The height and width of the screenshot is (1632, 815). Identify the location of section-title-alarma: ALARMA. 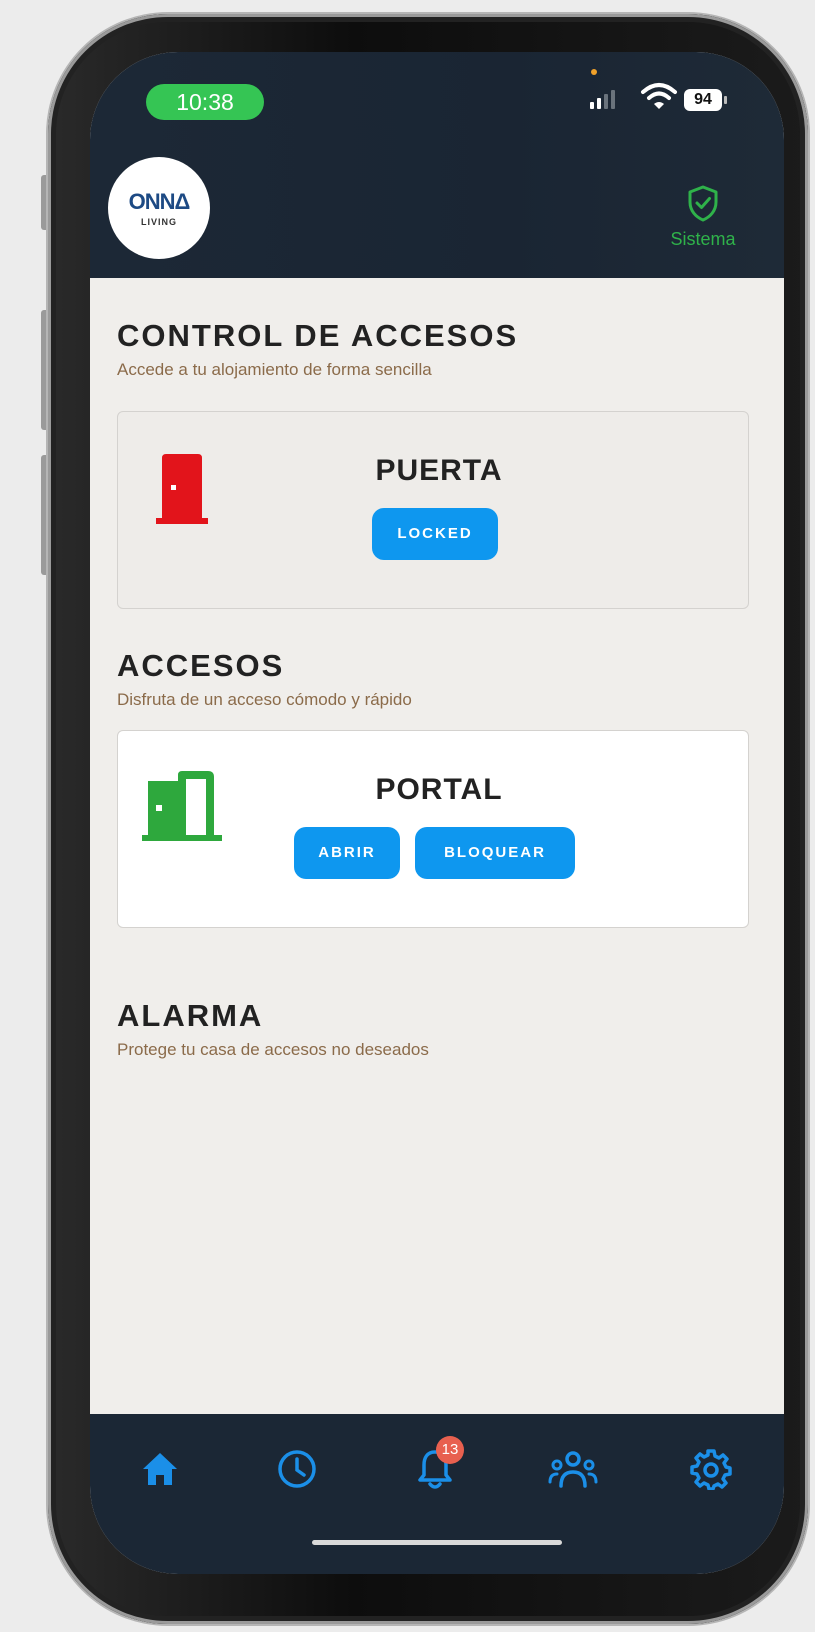
(190, 1015).